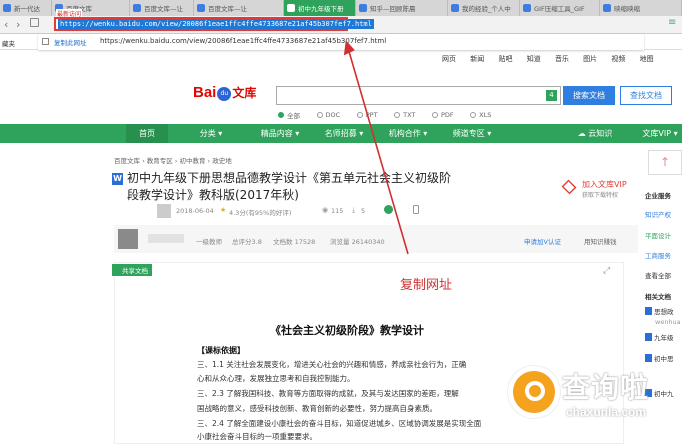 The image size is (682, 444). What do you see at coordinates (663, 393) in the screenshot?
I see `related-item-5: 初中九` at bounding box center [663, 393].